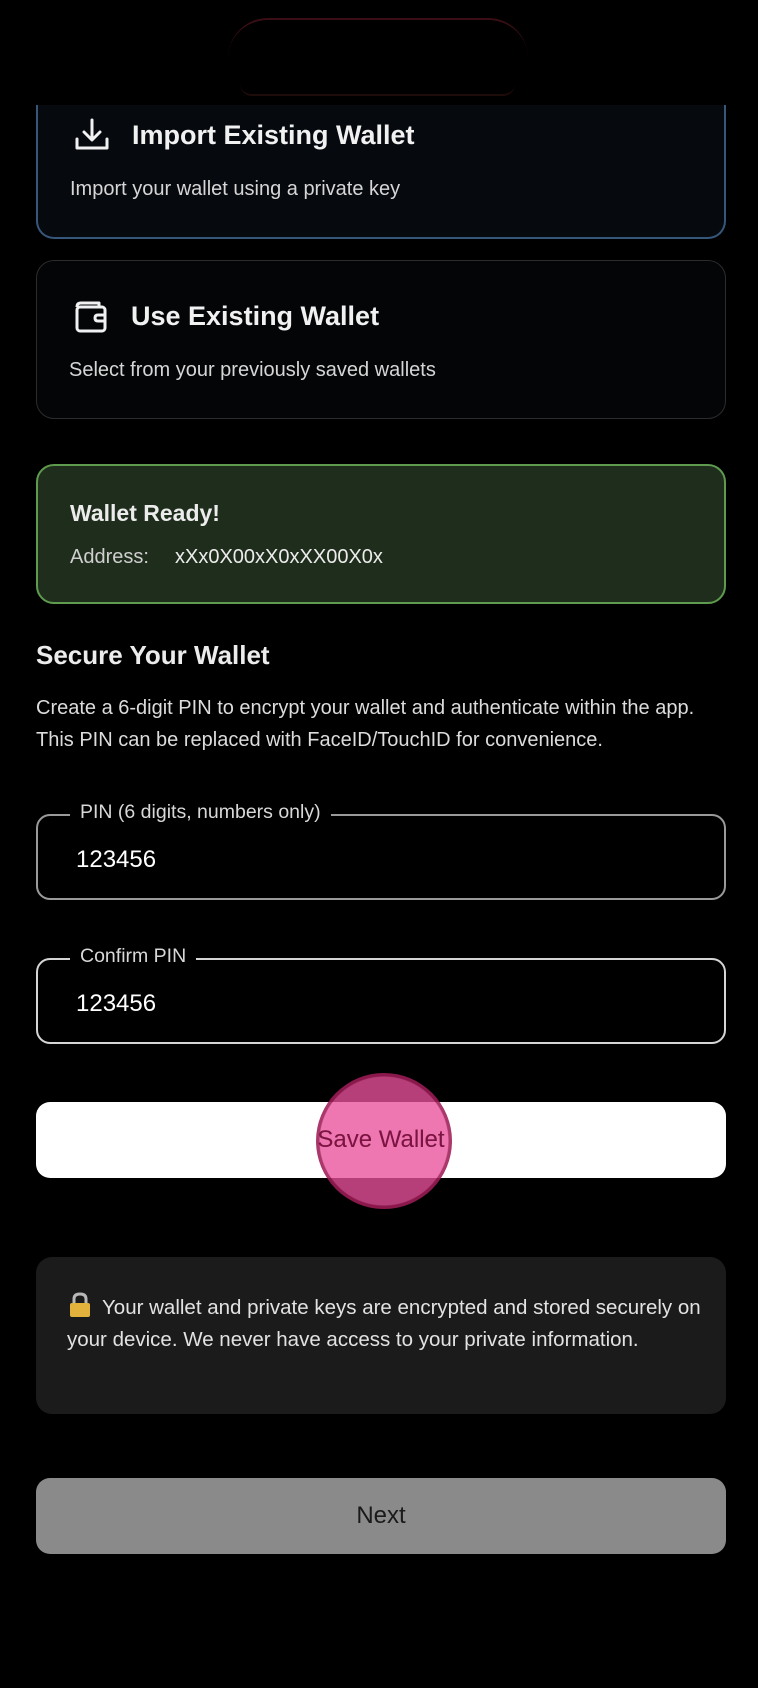  I want to click on wallet-ready-title: Wallet Ready!, so click(145, 513).